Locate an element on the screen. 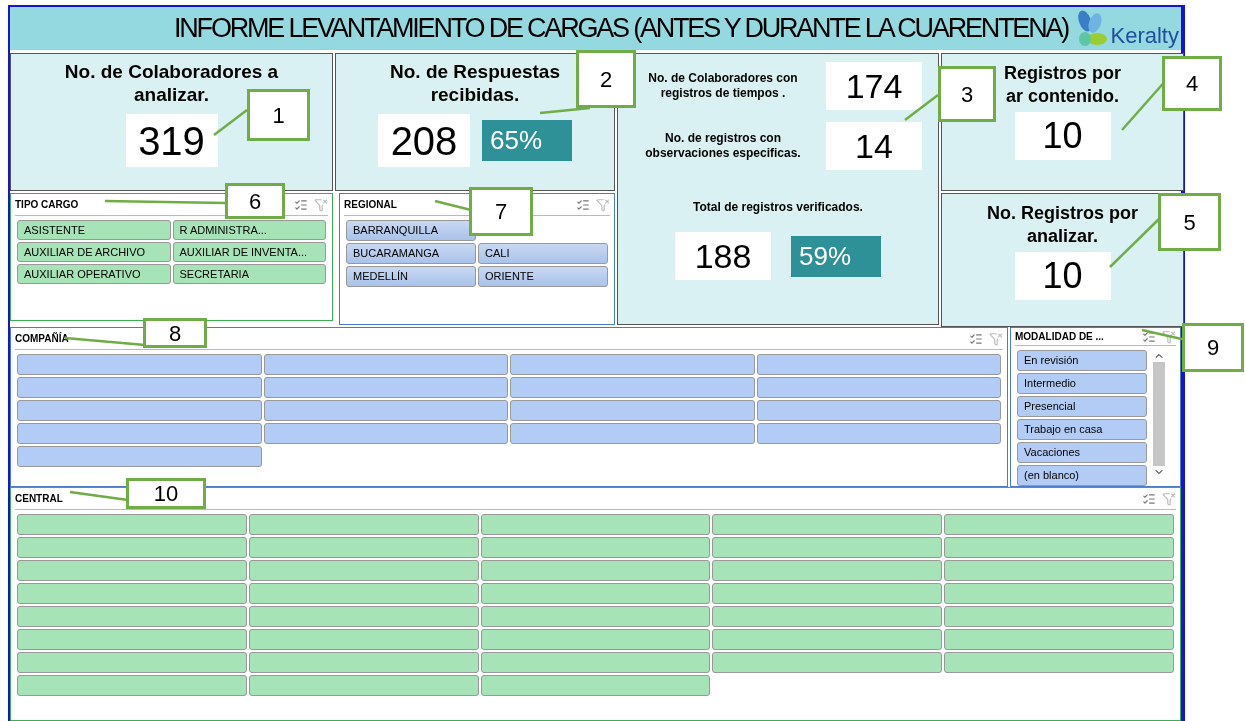  slicer-item: Trabajo en casa is located at coordinates (1082, 429).